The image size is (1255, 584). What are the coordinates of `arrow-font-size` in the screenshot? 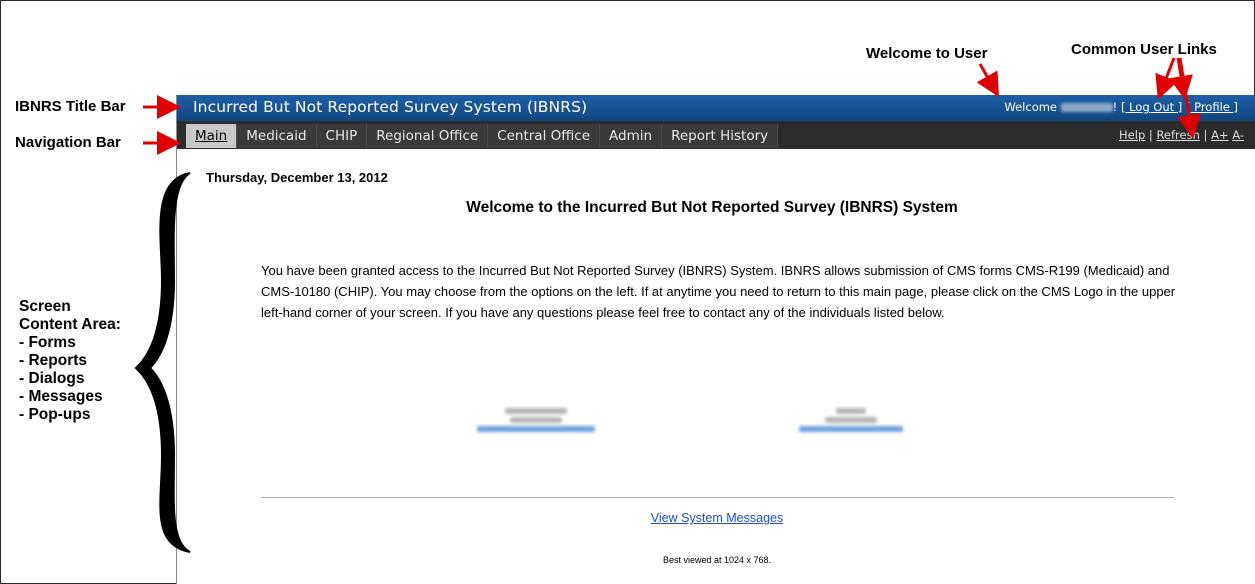 It's located at (1189, 98).